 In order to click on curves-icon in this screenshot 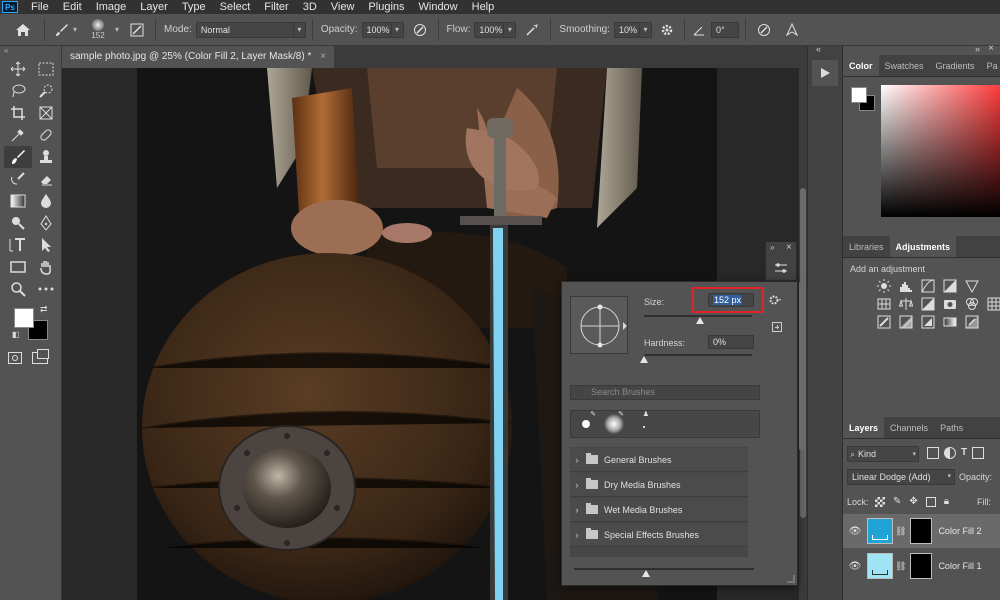, I will do `click(928, 286)`.